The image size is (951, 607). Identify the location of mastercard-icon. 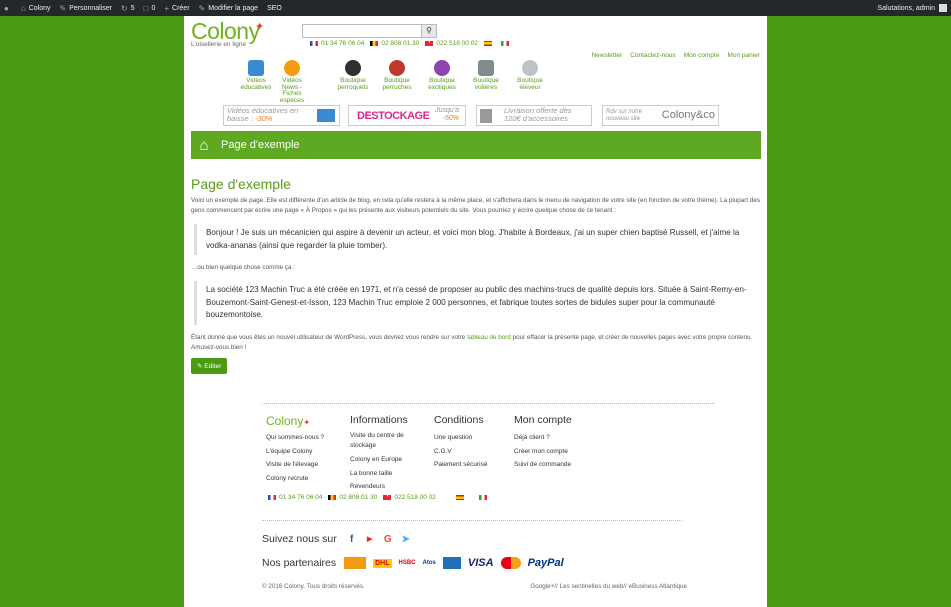
(510, 563).